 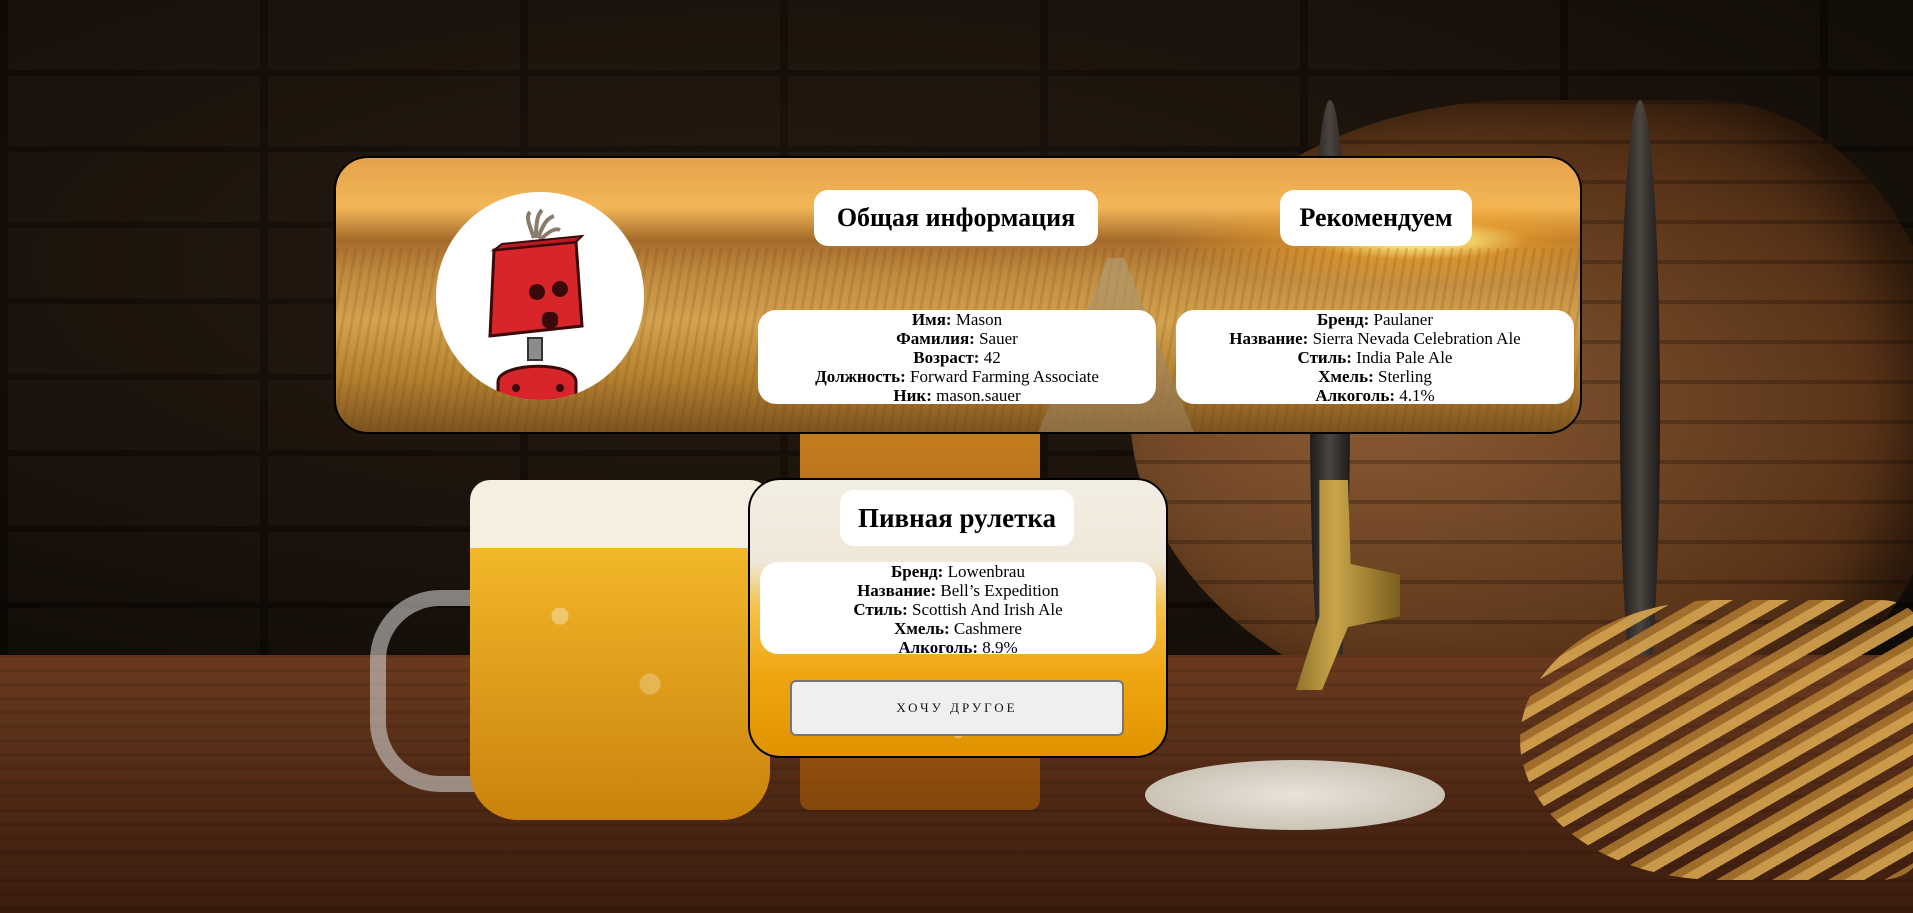 I want to click on beer-mug, so click(x=620, y=650).